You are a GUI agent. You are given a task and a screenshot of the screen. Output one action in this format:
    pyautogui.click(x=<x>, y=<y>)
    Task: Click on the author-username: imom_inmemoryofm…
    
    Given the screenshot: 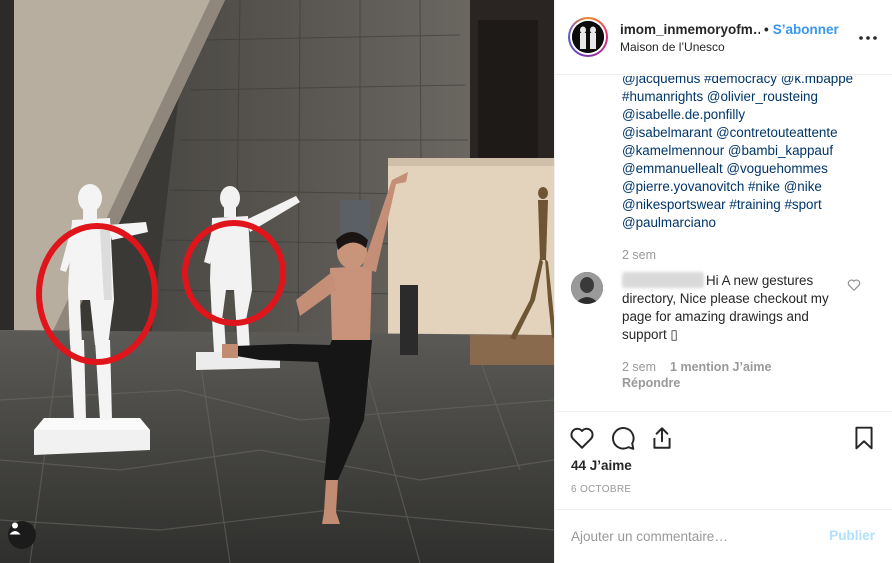 What is the action you would take?
    pyautogui.click(x=690, y=29)
    